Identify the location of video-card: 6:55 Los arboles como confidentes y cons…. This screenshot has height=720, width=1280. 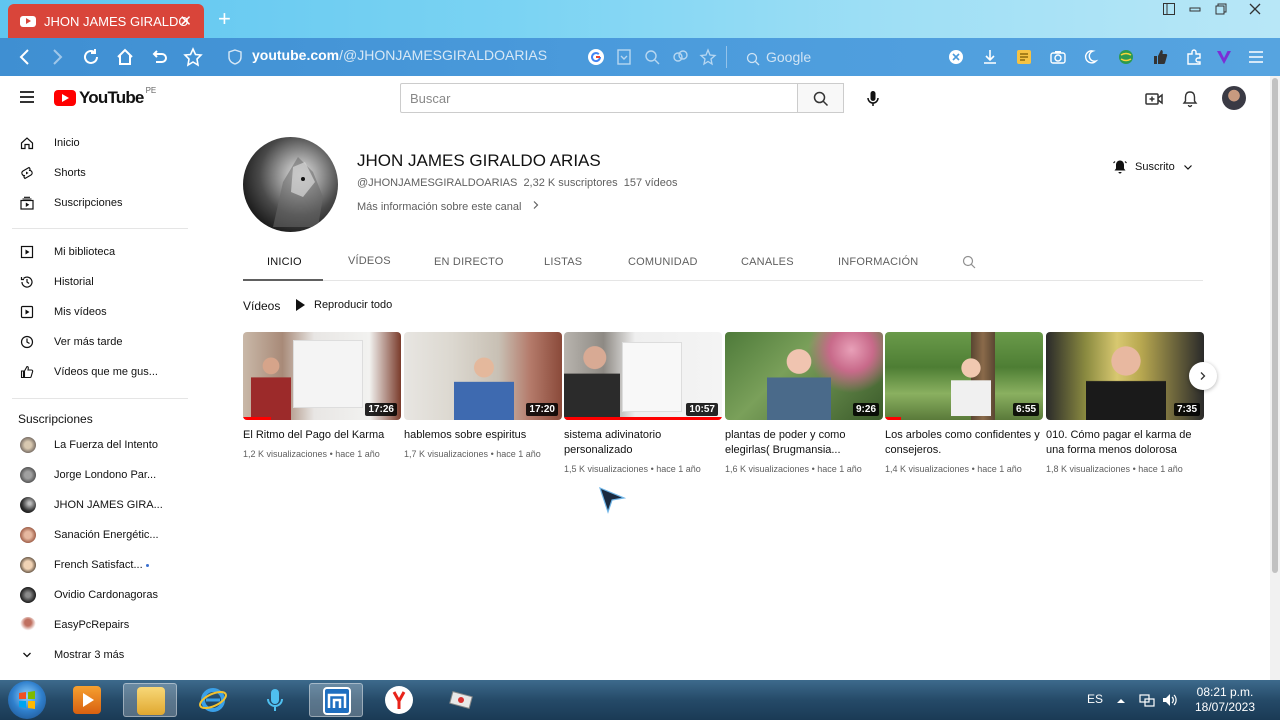
(964, 403).